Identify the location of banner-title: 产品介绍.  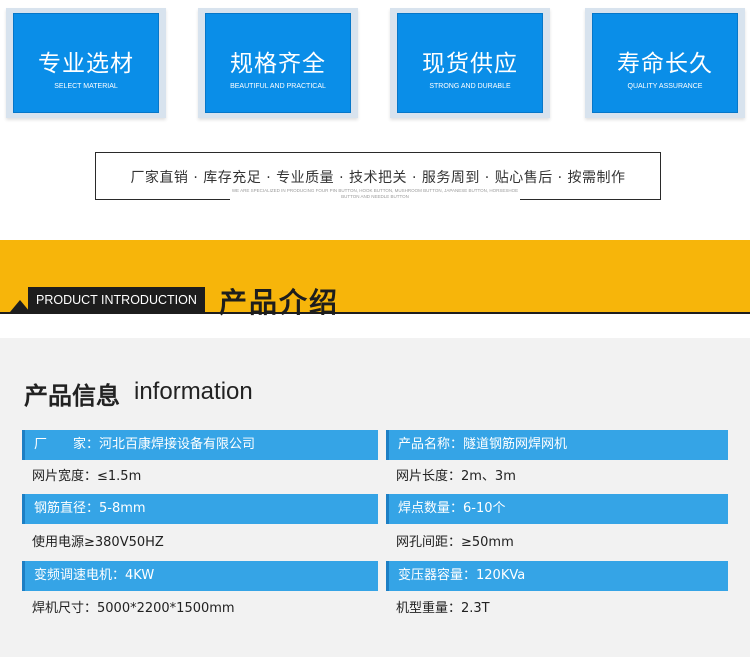
(279, 302).